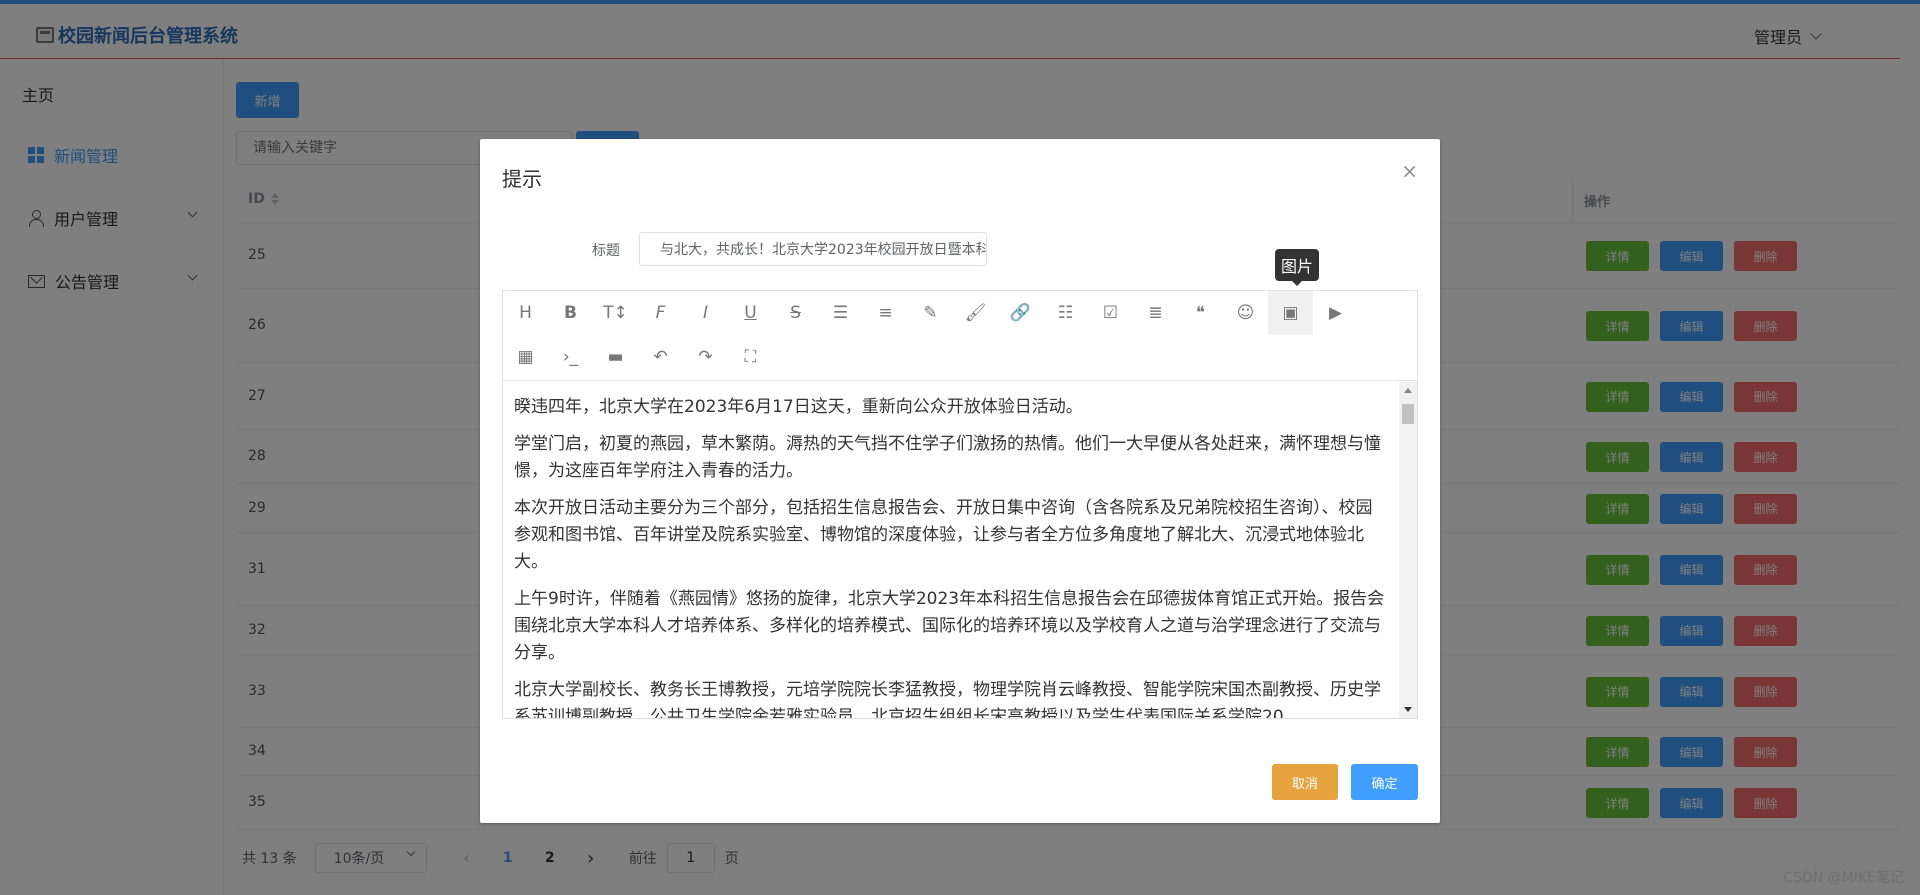 Image resolution: width=1920 pixels, height=895 pixels. What do you see at coordinates (570, 313) in the screenshot?
I see `bold-icon: B` at bounding box center [570, 313].